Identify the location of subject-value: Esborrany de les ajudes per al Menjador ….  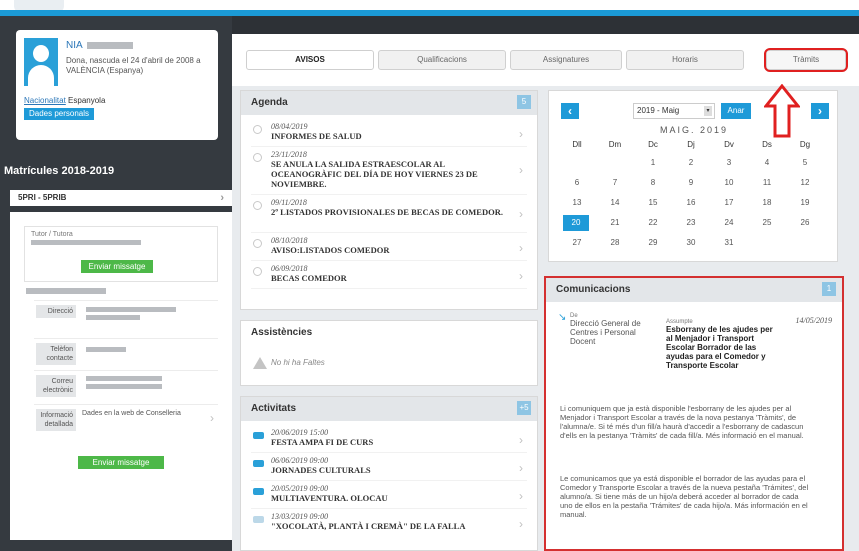
(721, 347).